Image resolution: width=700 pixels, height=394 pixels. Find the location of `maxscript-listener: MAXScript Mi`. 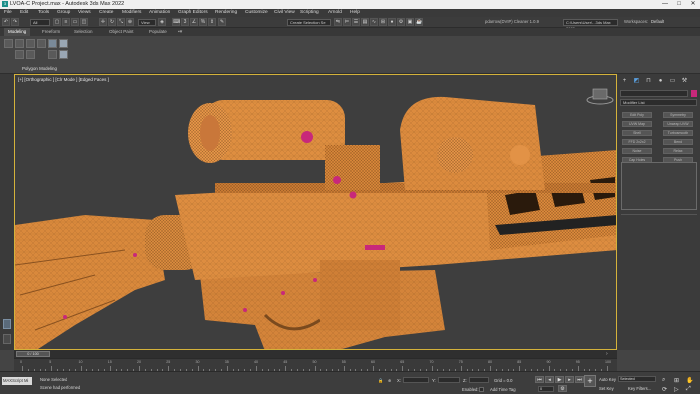

maxscript-listener: MAXScript Mi is located at coordinates (17, 381).